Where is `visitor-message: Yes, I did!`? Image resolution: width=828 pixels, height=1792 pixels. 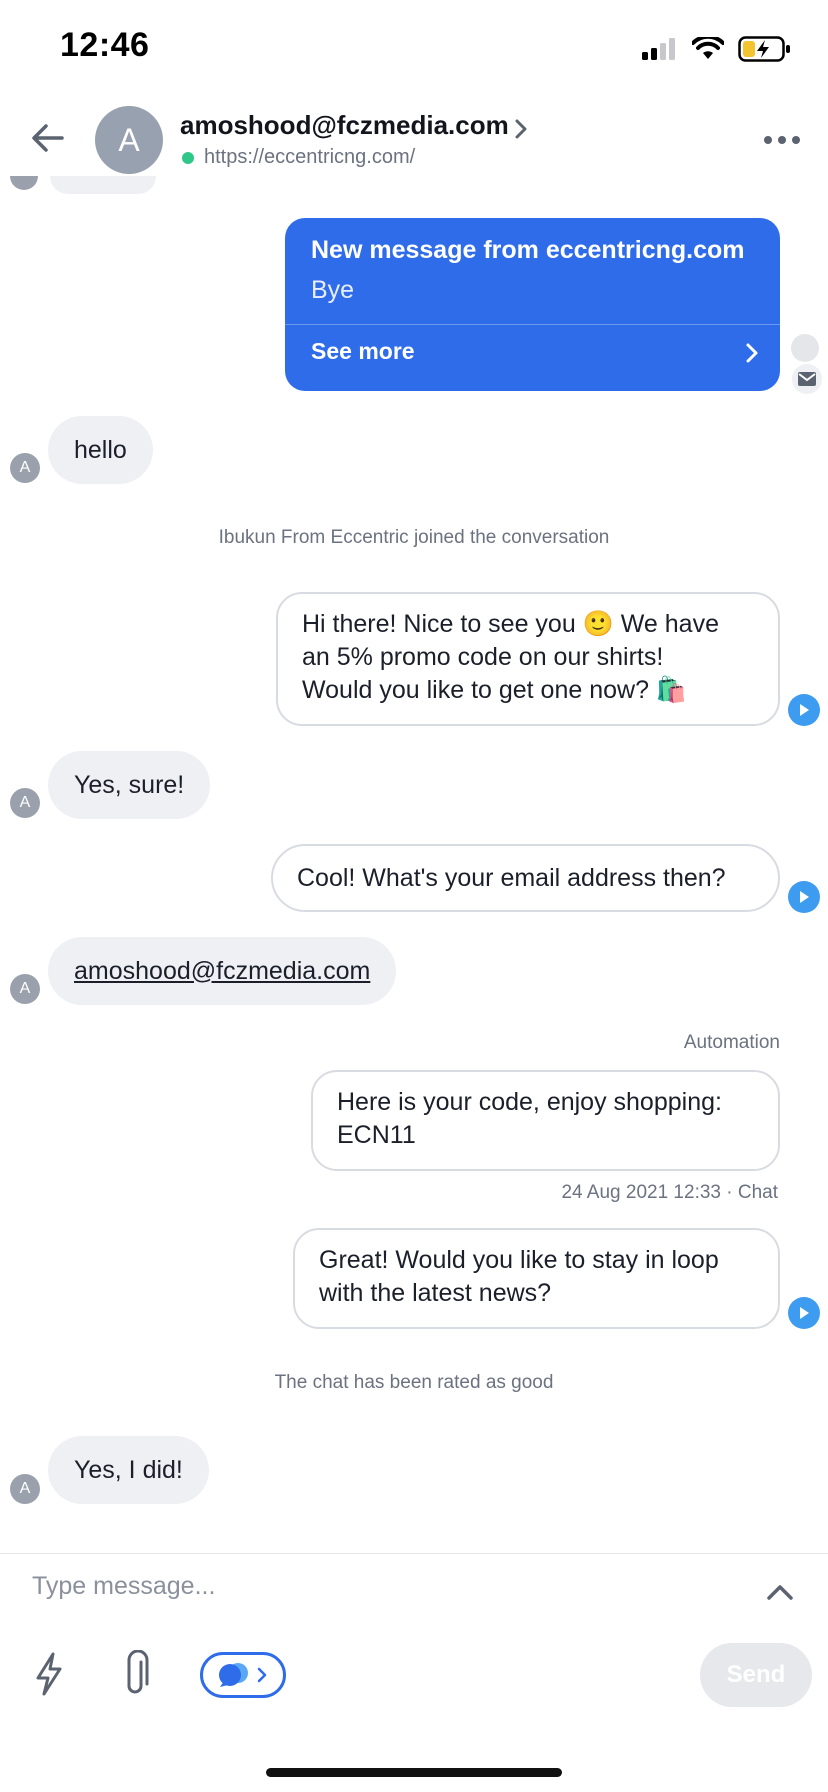
visitor-message: Yes, I did! is located at coordinates (128, 1470).